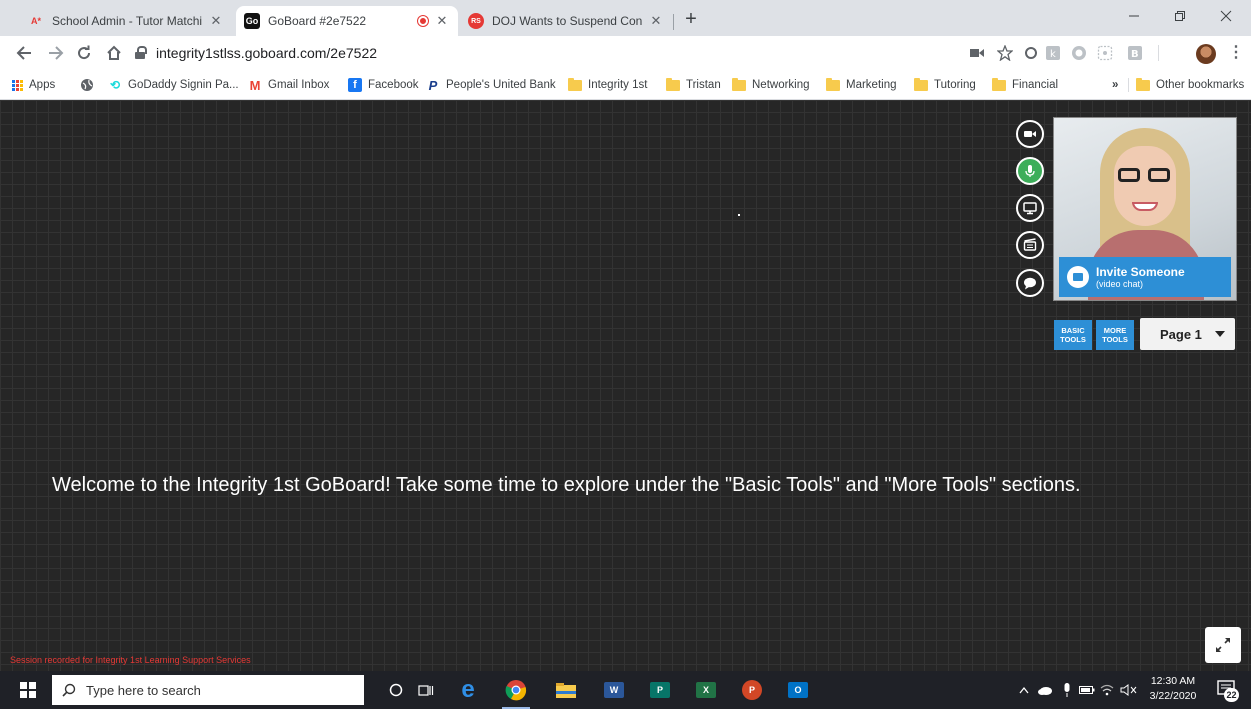 The height and width of the screenshot is (709, 1251). What do you see at coordinates (1115, 335) in the screenshot?
I see `more-tools-button: MORE TOOLS` at bounding box center [1115, 335].